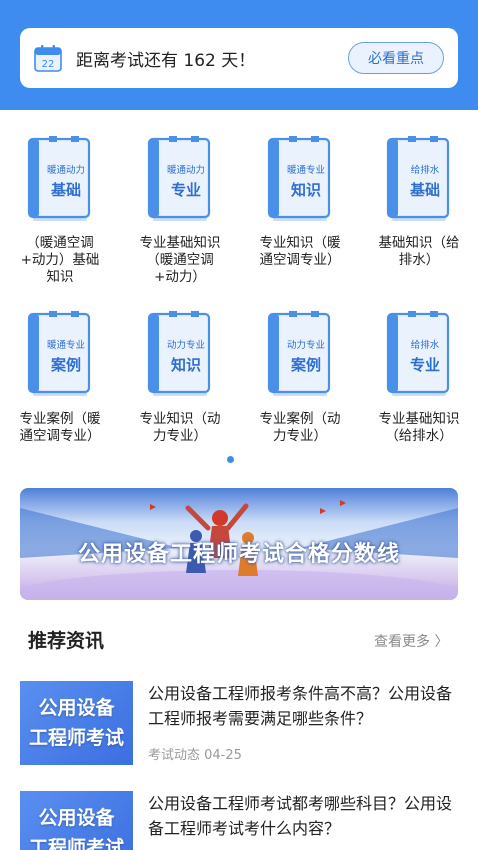 The height and width of the screenshot is (850, 478). I want to click on news-title: 公用设备工程师报考条件高不高？公用设备工程师报考需要满足哪些条件？, so click(305, 706).